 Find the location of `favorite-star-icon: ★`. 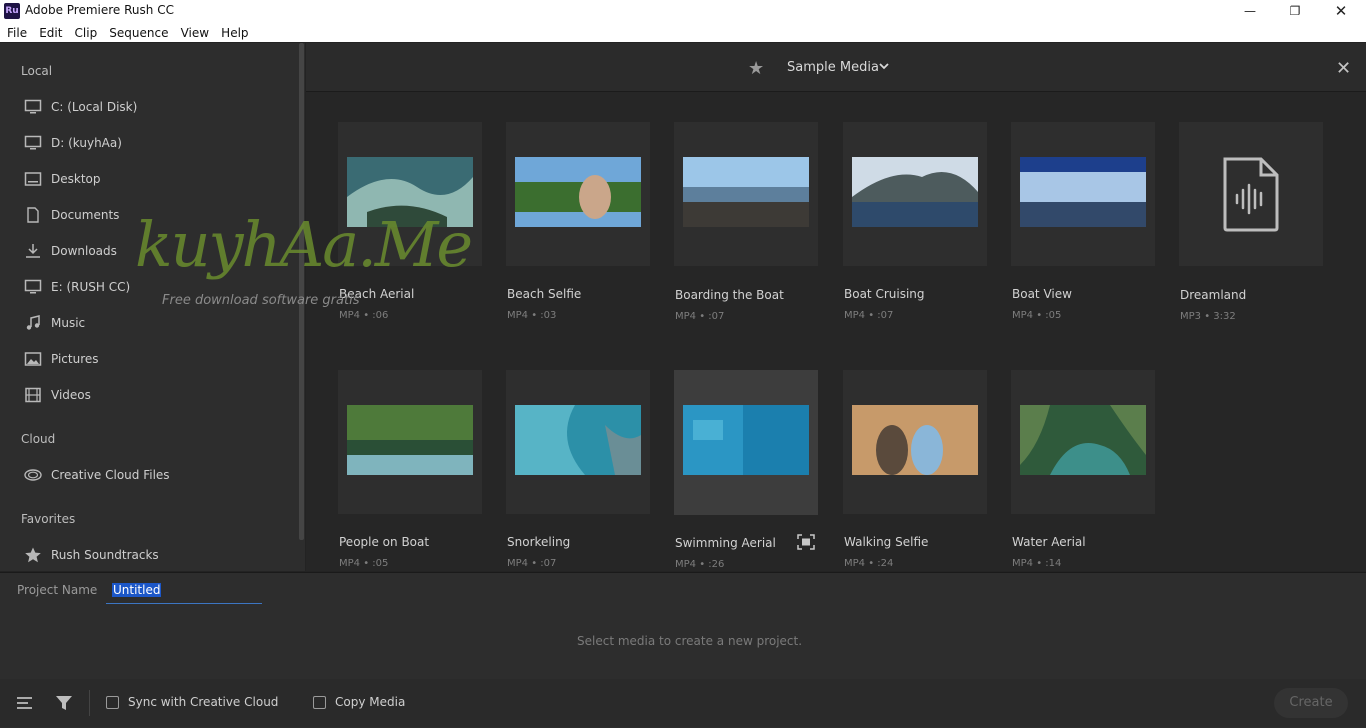

favorite-star-icon: ★ is located at coordinates (756, 68).